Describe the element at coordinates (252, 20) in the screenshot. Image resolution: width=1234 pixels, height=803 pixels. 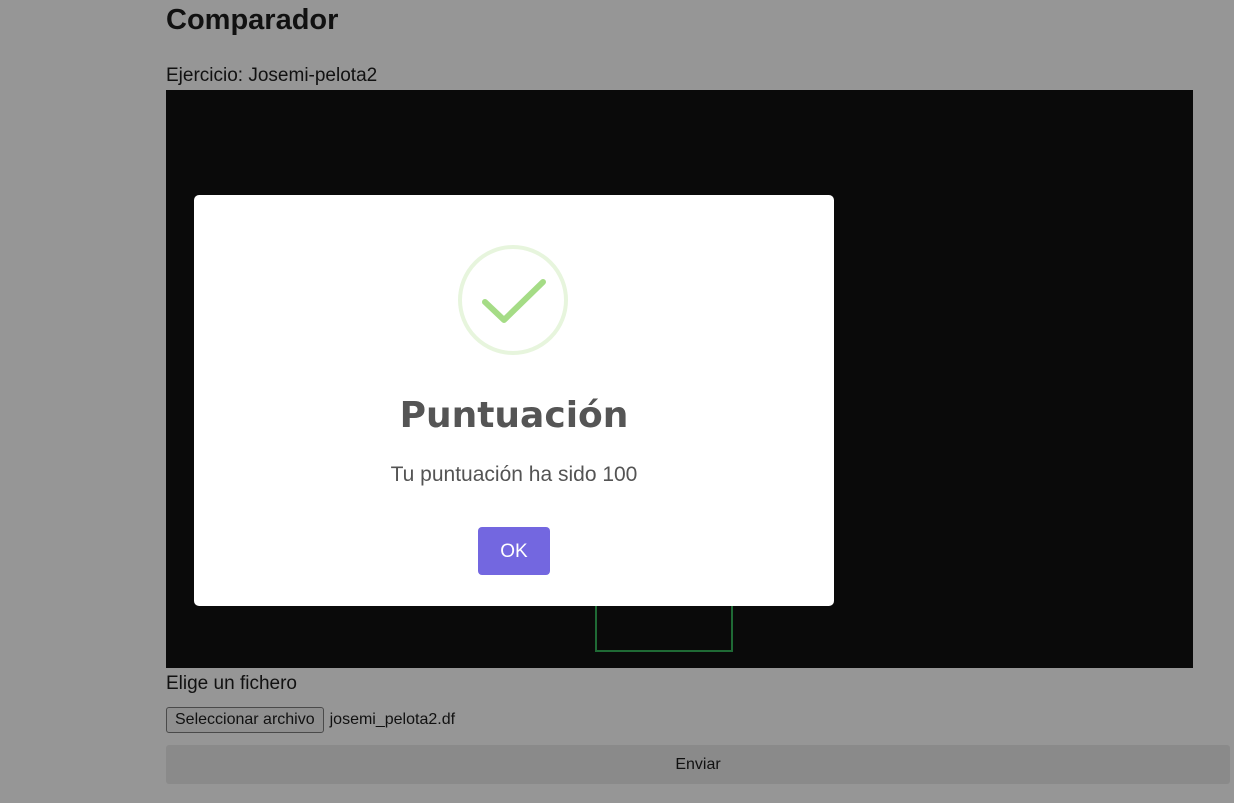
I see `page-title: Comparador` at that location.